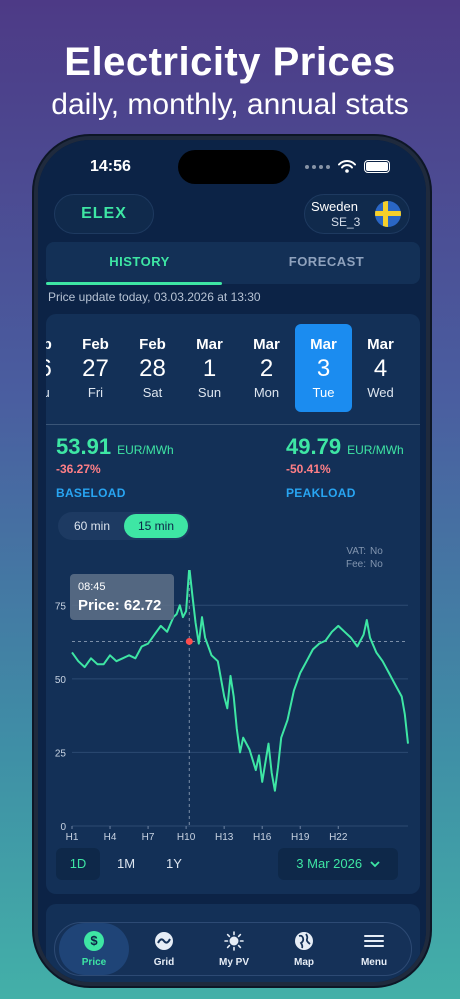 The image size is (460, 999). Describe the element at coordinates (61, 680) in the screenshot. I see `y-tick-label: 50` at that location.